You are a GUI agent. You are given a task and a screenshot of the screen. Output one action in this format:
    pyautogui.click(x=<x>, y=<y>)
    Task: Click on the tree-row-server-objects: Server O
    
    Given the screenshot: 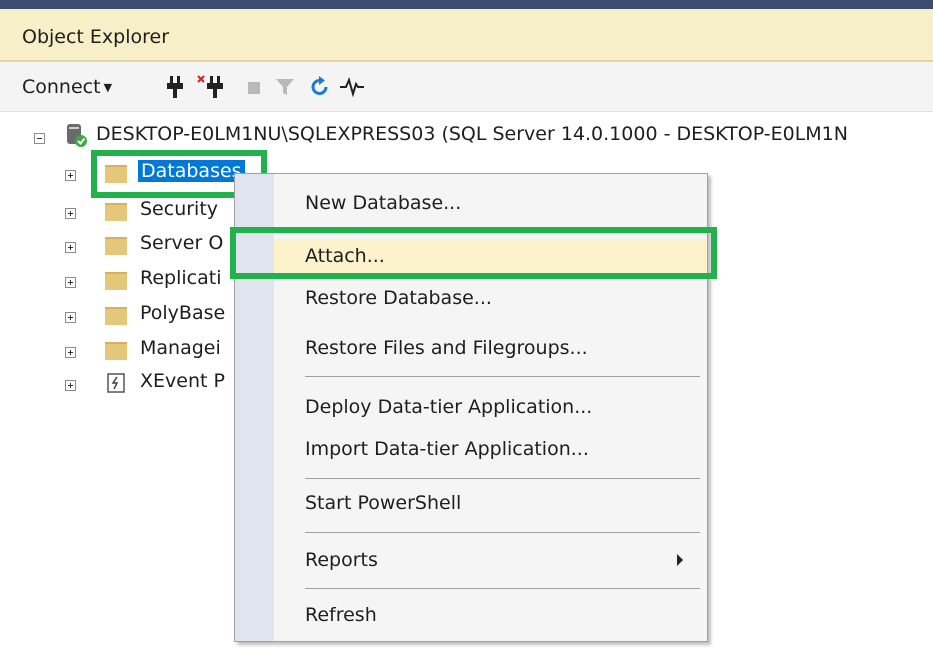 What is the action you would take?
    pyautogui.click(x=117, y=247)
    